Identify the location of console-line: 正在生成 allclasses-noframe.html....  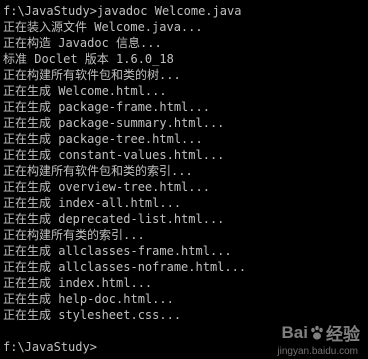
(125, 267).